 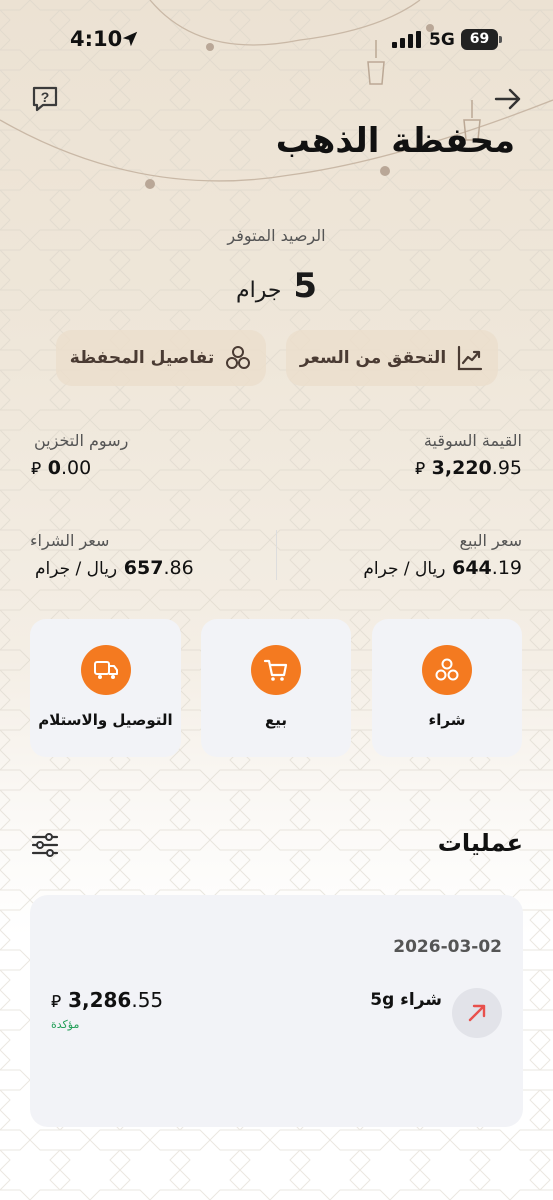 What do you see at coordinates (447, 720) in the screenshot?
I see `buy-action-label: شراء` at bounding box center [447, 720].